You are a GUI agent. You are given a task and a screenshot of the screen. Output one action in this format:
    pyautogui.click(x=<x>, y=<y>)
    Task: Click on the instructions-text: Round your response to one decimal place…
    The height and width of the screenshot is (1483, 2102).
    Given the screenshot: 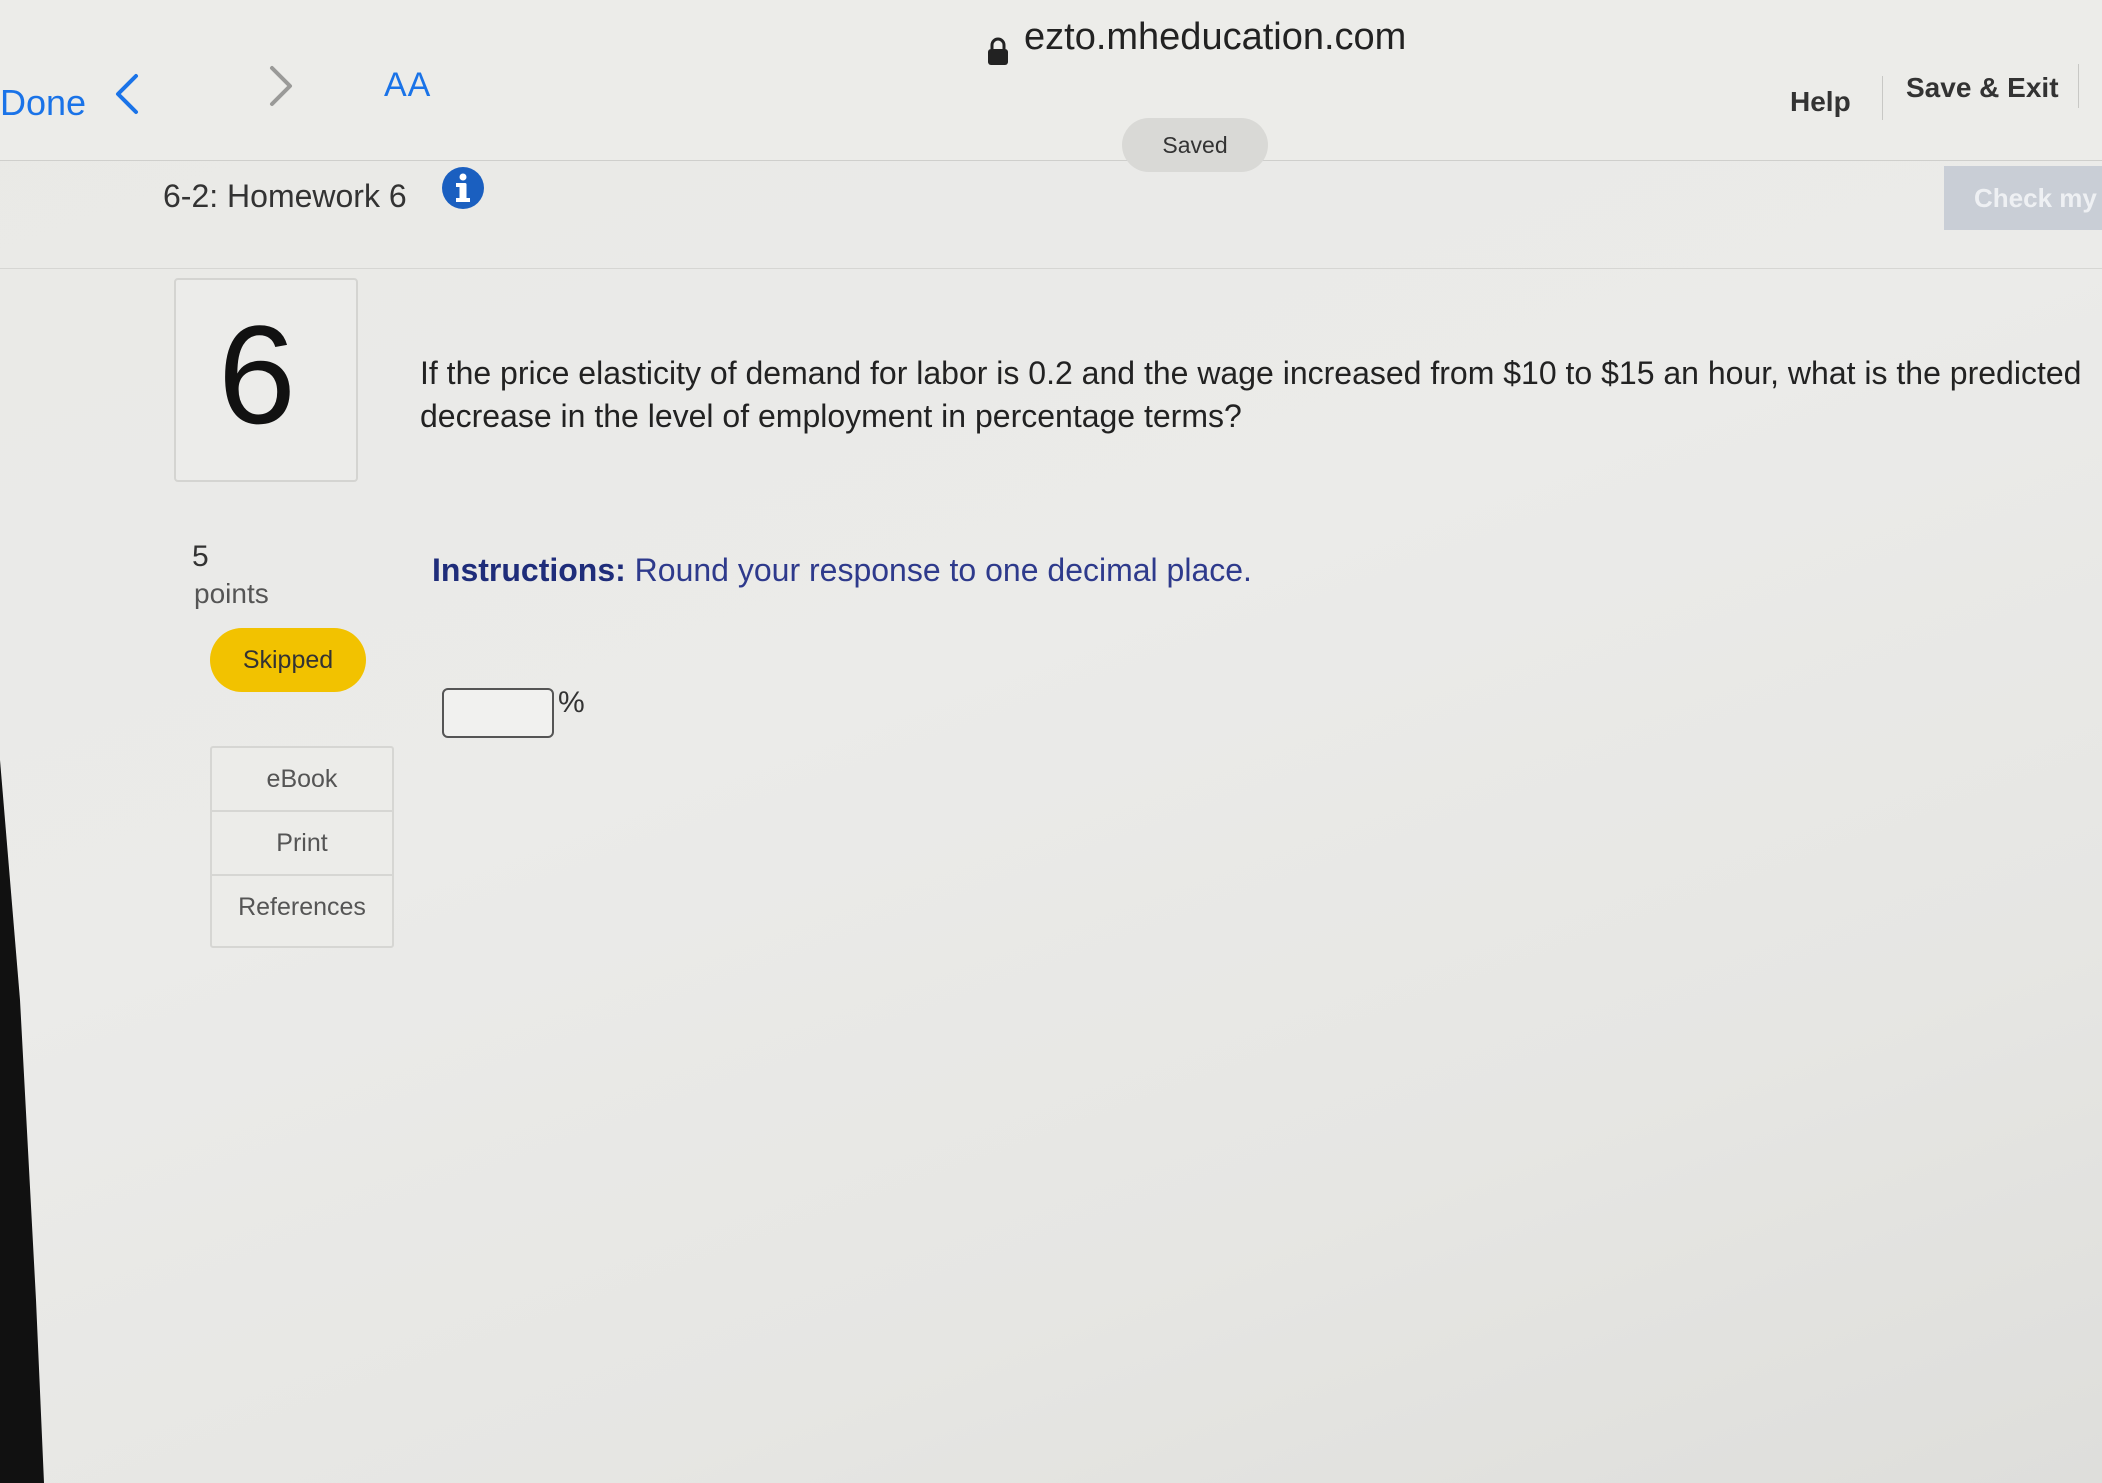 What is the action you would take?
    pyautogui.click(x=938, y=570)
    